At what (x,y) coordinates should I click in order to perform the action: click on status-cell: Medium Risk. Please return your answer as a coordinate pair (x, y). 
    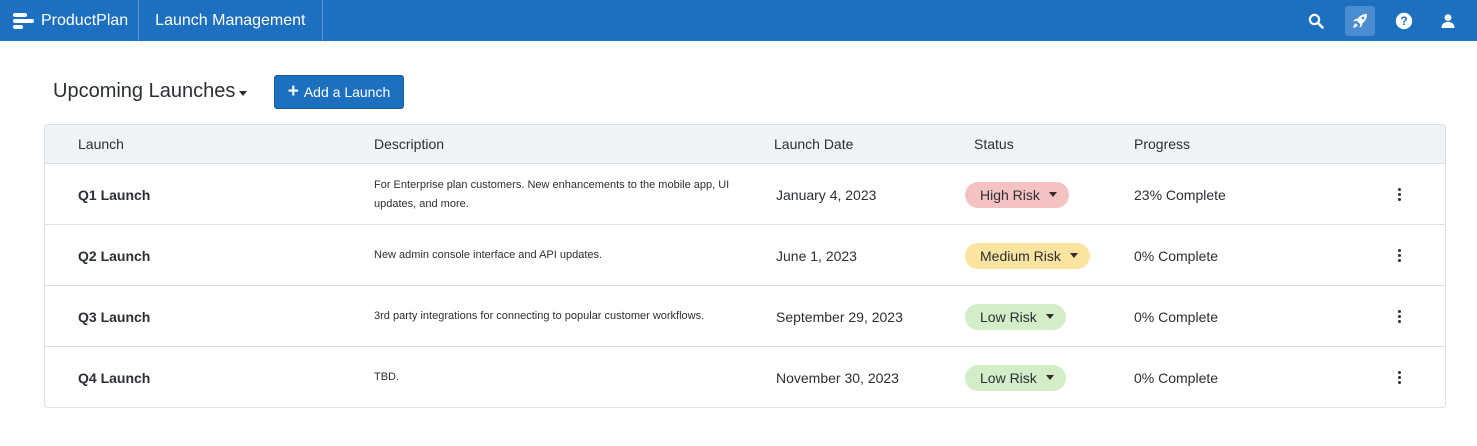
    Looking at the image, I should click on (1027, 255).